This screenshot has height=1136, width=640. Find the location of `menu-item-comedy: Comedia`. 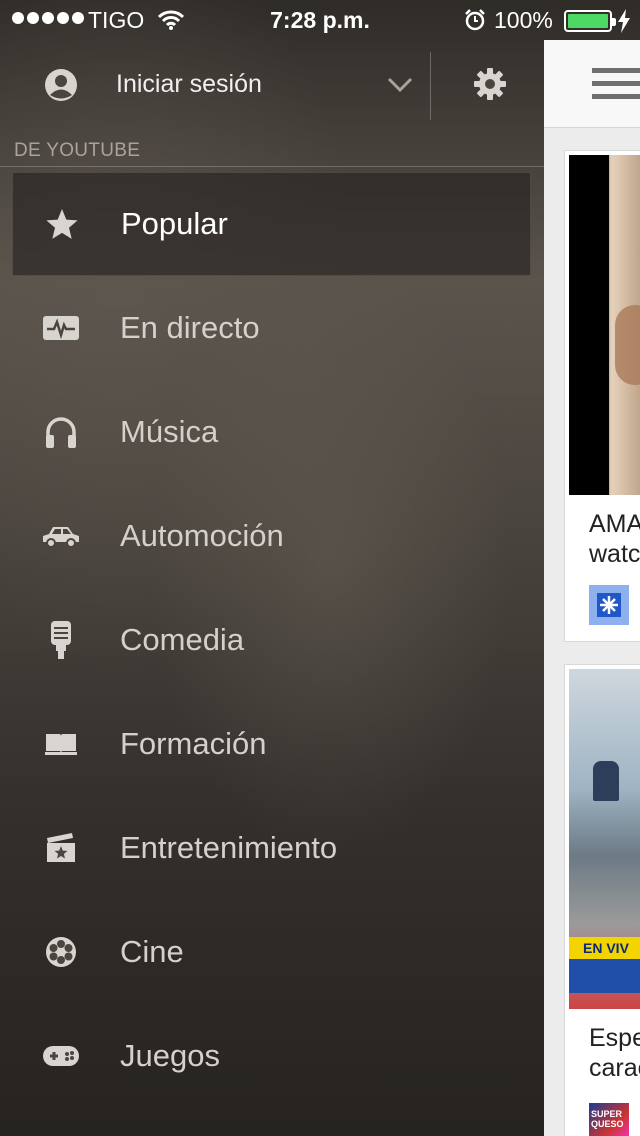

menu-item-comedy: Comedia is located at coordinates (272, 640).